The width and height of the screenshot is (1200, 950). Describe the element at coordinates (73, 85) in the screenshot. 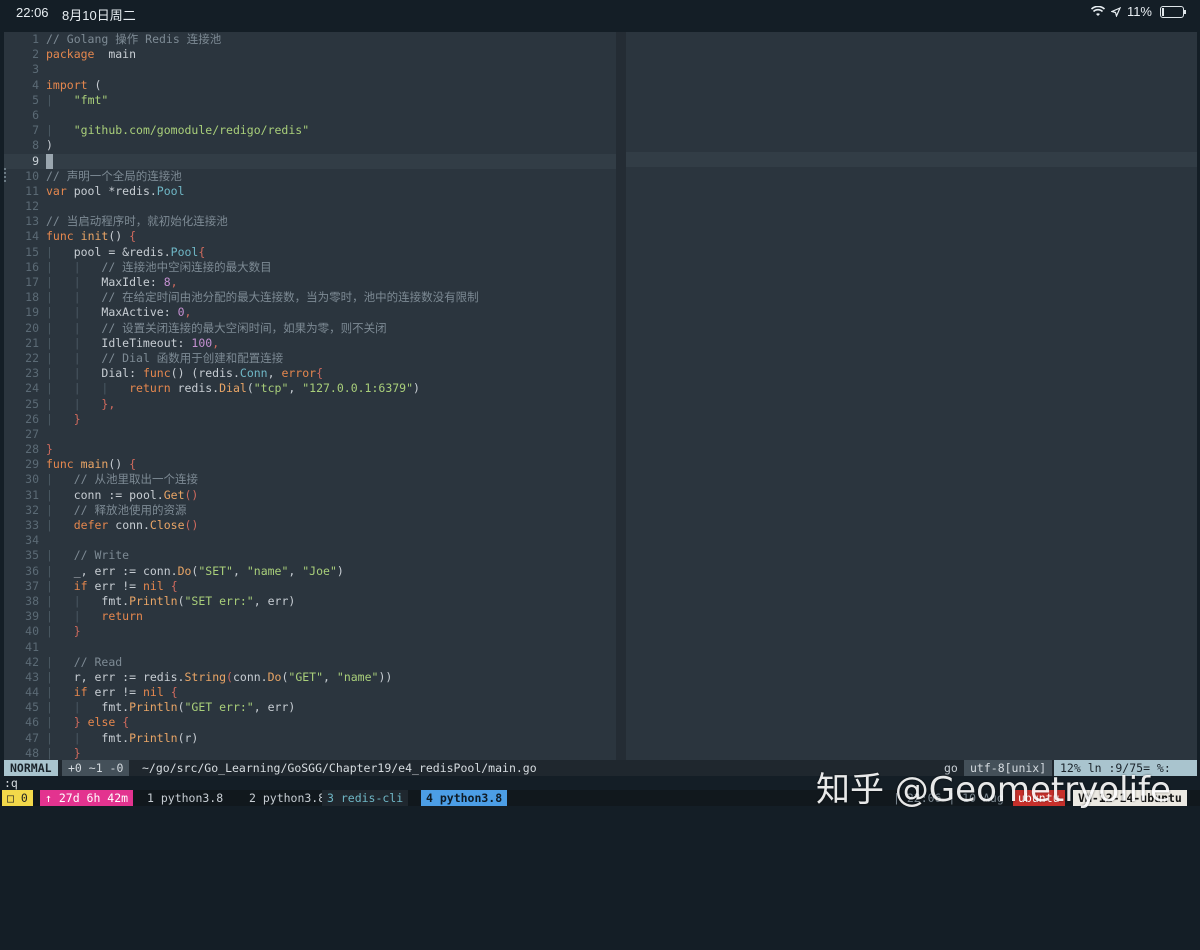

I see `code-text: import (` at that location.